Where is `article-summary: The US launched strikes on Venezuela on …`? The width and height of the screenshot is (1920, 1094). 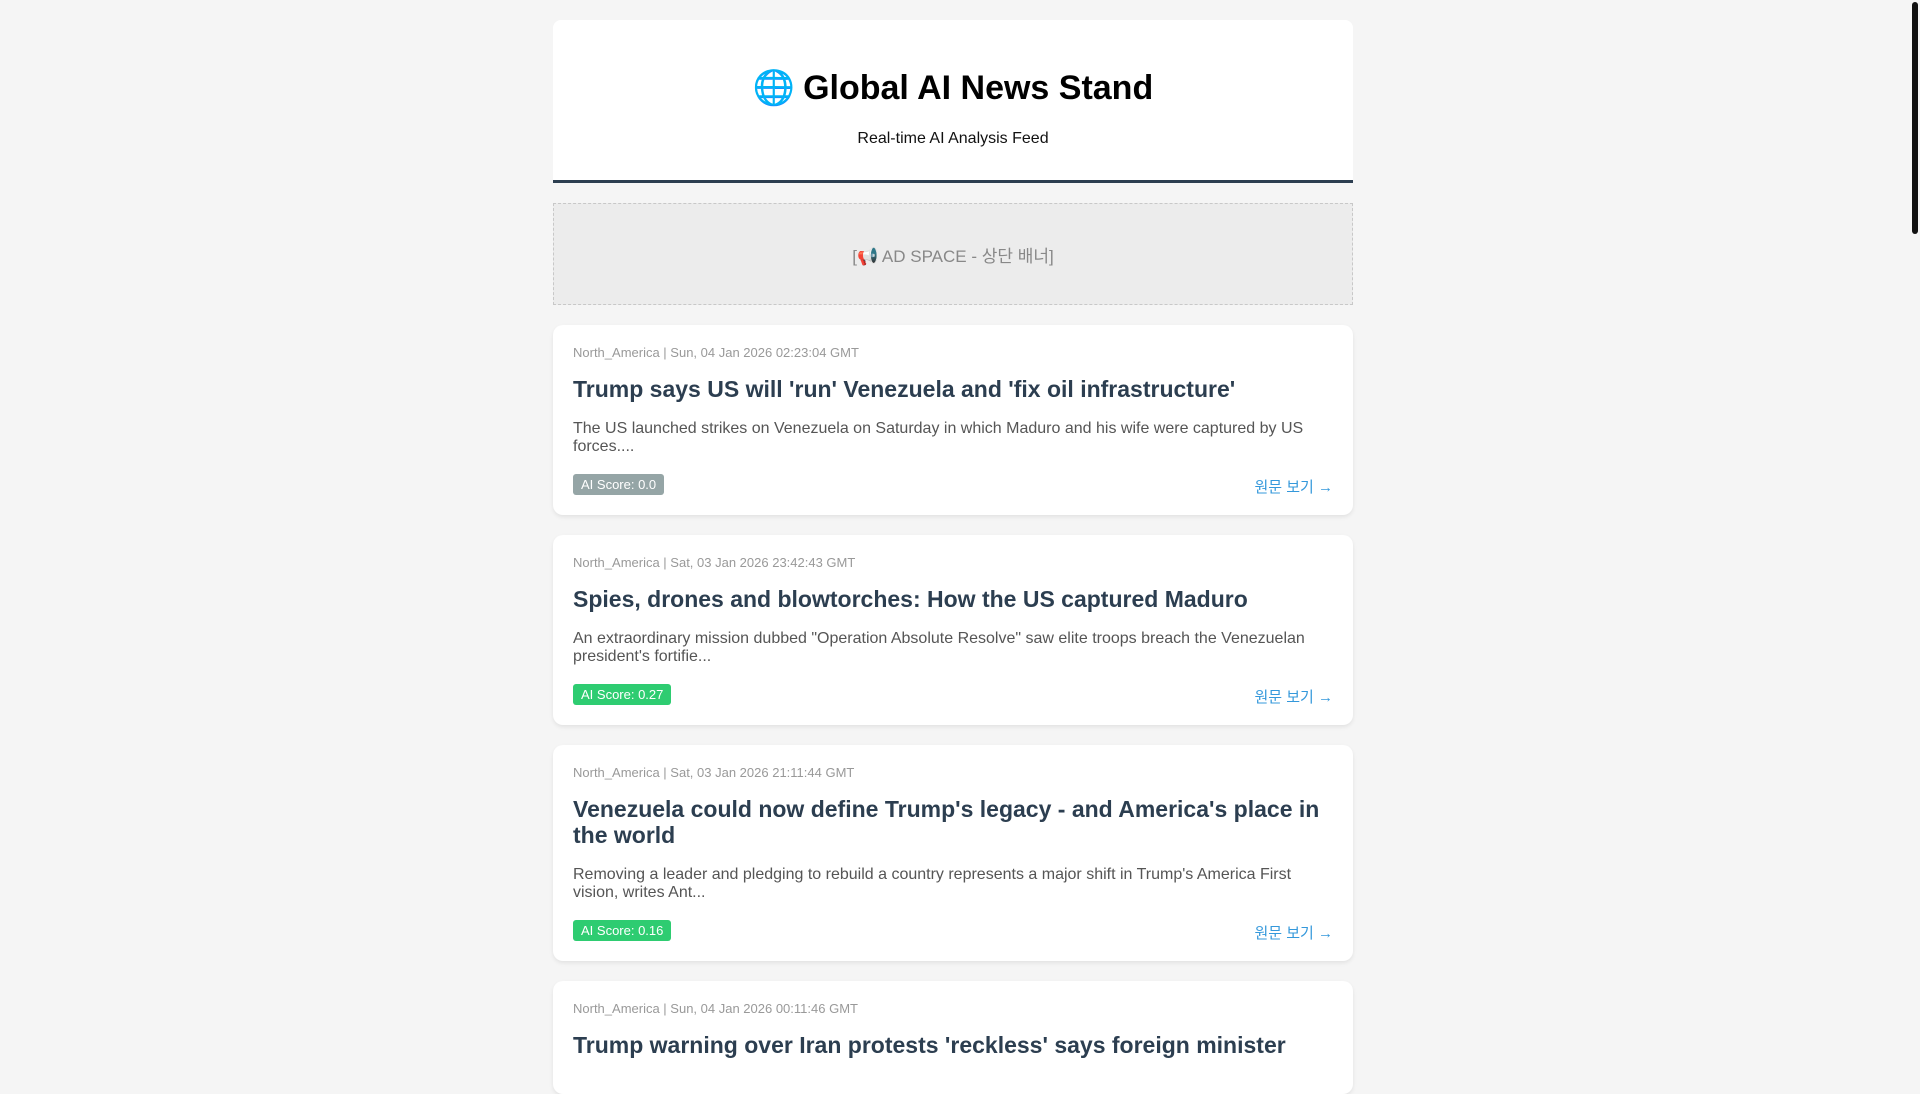
article-summary: The US launched strikes on Venezuela on … is located at coordinates (938, 437).